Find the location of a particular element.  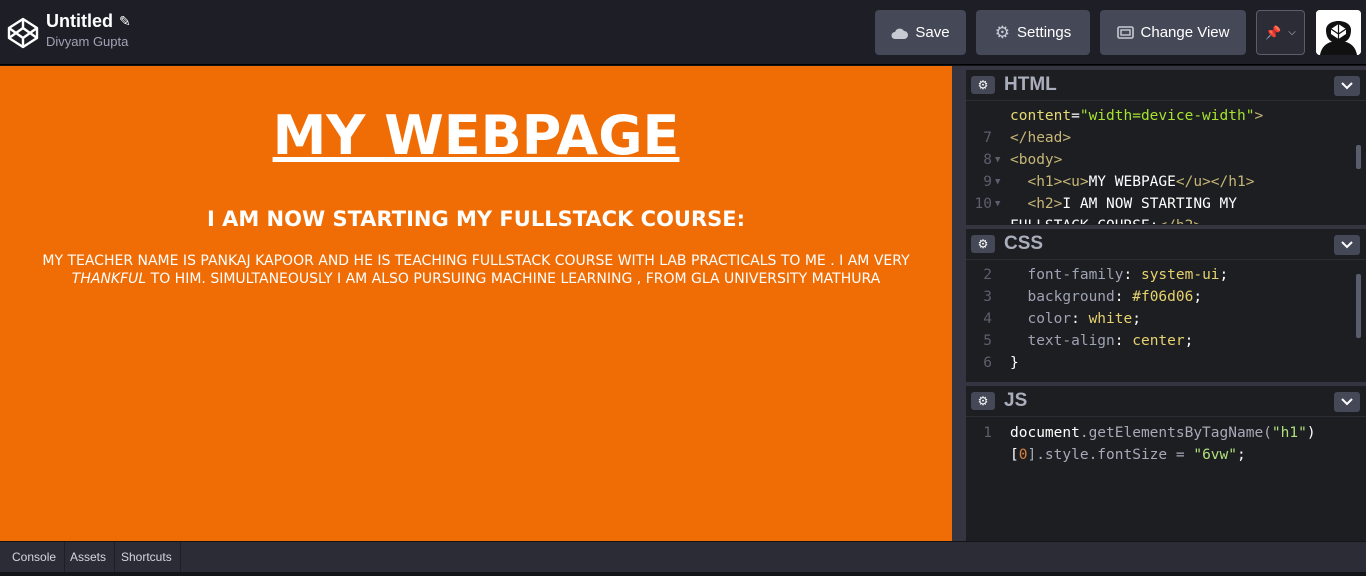

save-label: Save is located at coordinates (932, 32).